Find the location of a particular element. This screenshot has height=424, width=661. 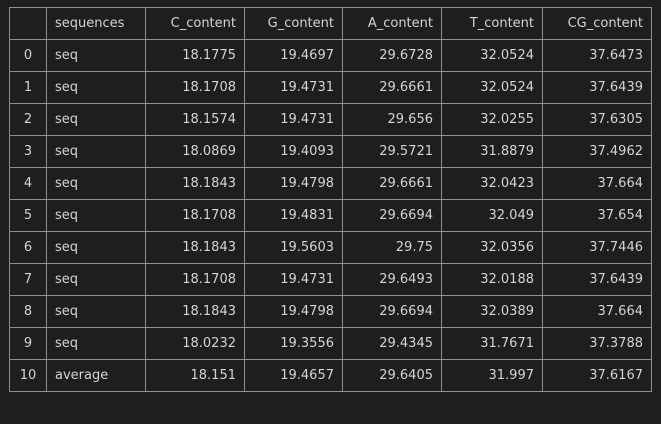

cell-cg-content: 37.6305 is located at coordinates (597, 119).